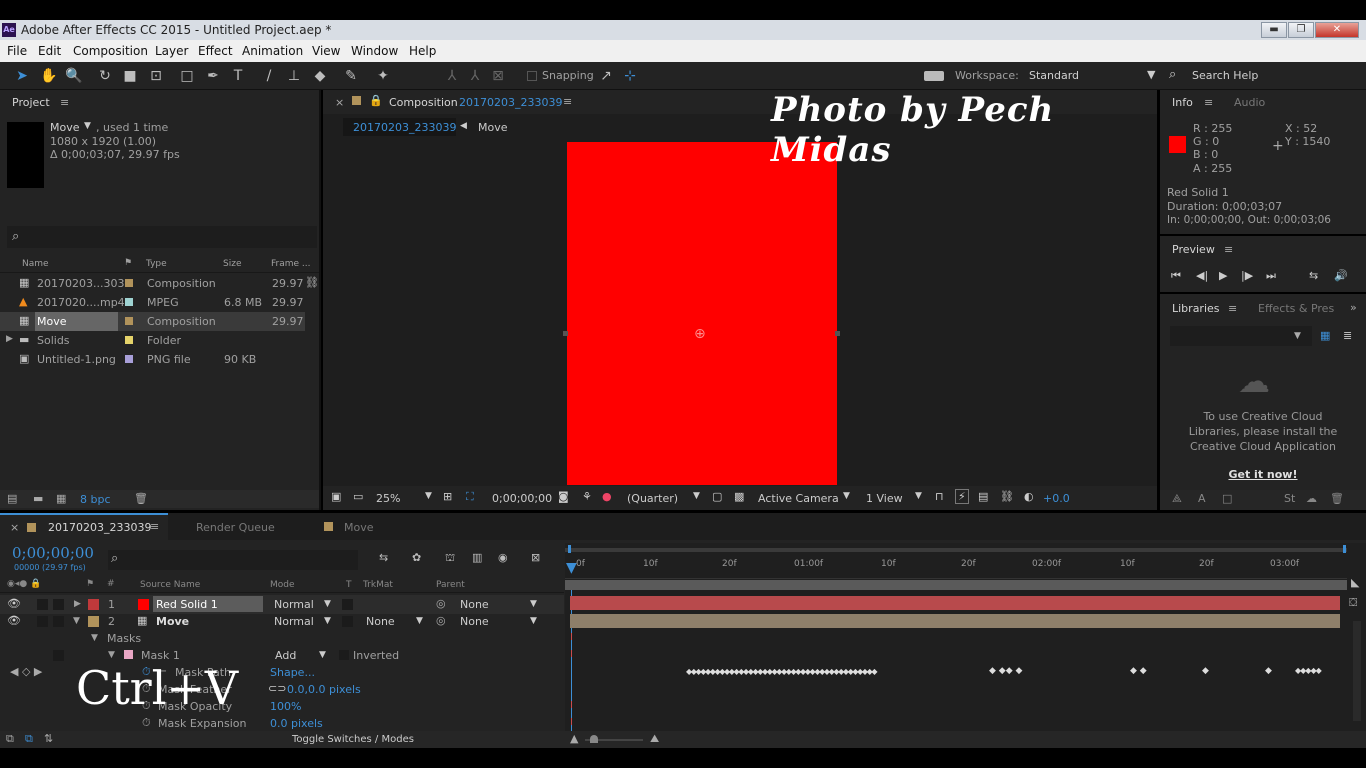  What do you see at coordinates (452, 76) in the screenshot?
I see `local-axis-icon: ⅄` at bounding box center [452, 76].